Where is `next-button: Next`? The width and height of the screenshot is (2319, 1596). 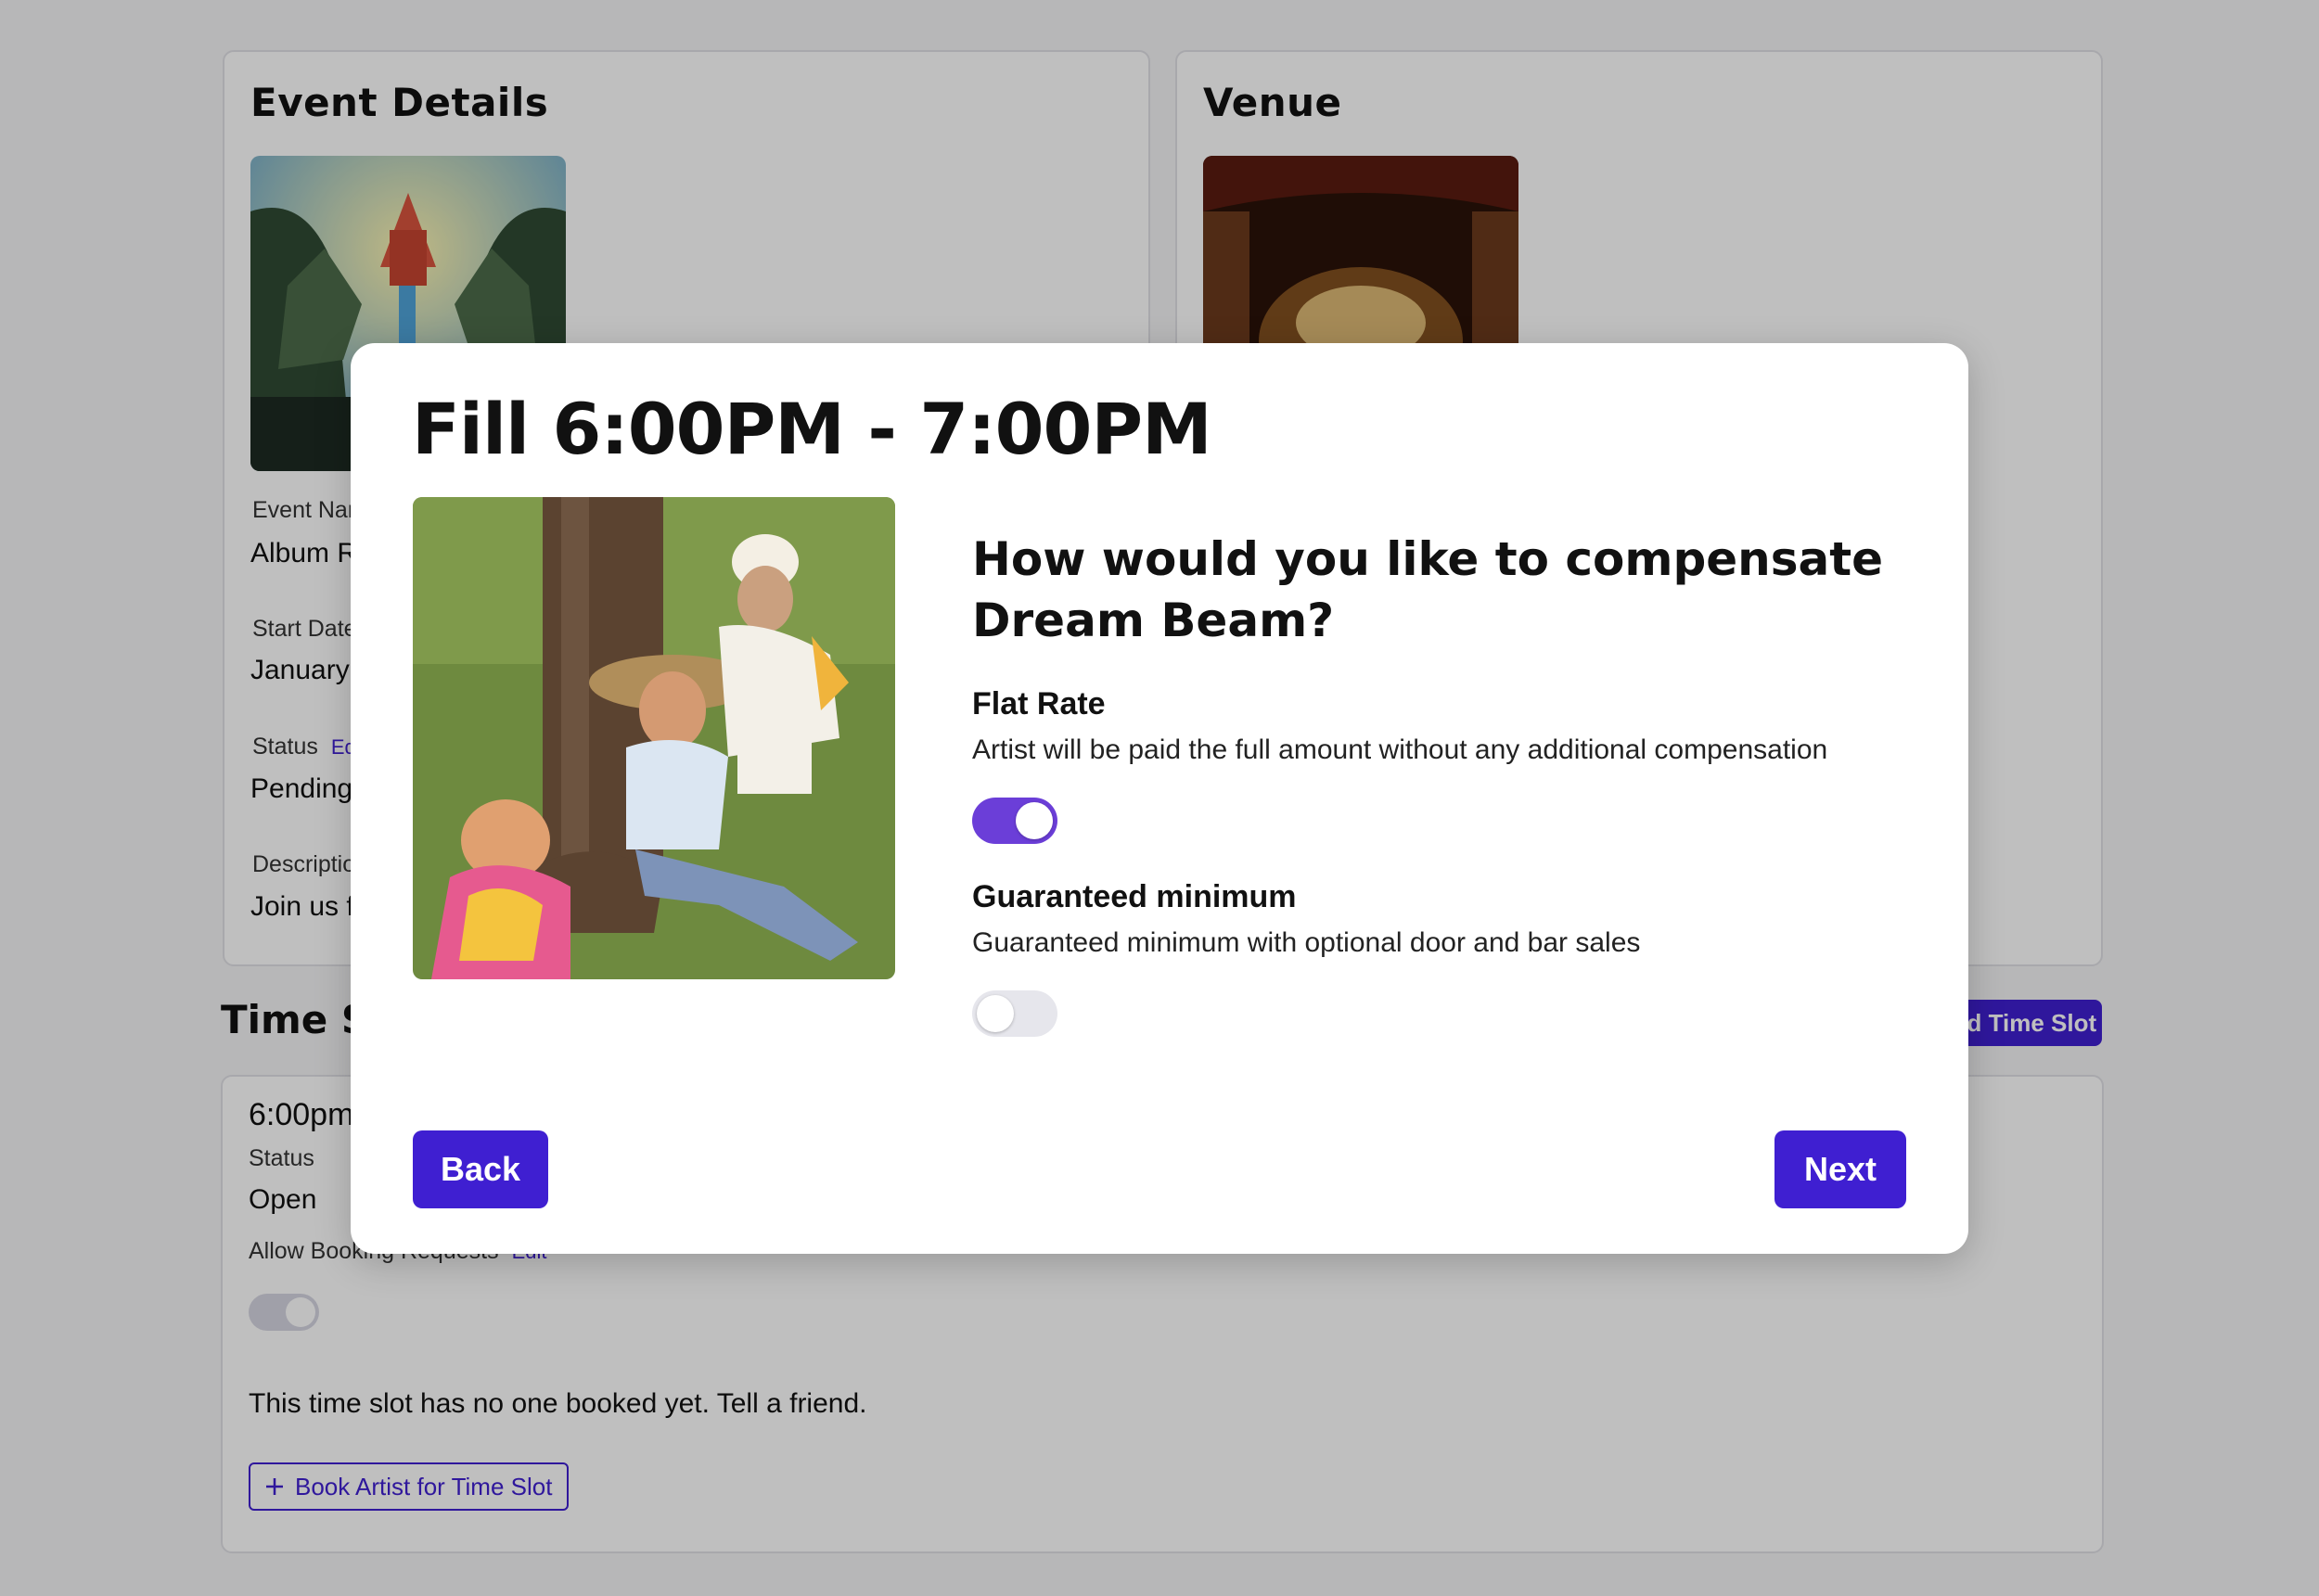
next-button: Next is located at coordinates (1840, 1169).